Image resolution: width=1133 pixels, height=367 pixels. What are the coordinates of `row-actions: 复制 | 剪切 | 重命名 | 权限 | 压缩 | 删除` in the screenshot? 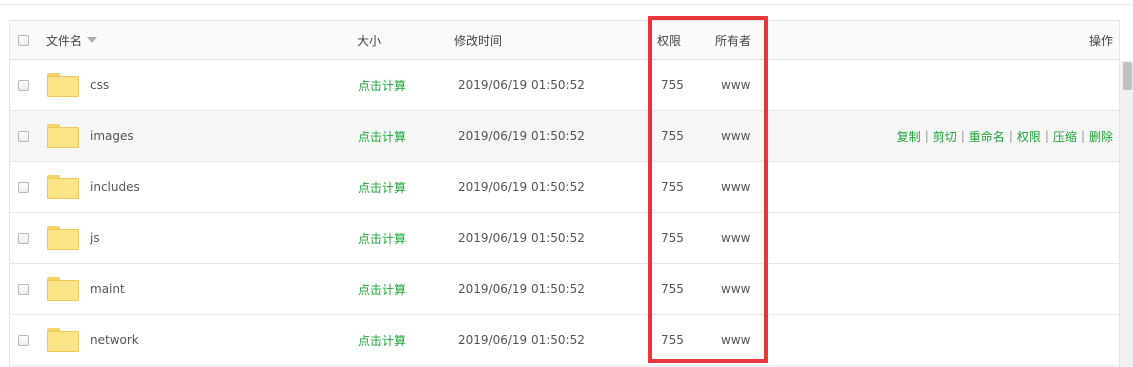 It's located at (1005, 136).